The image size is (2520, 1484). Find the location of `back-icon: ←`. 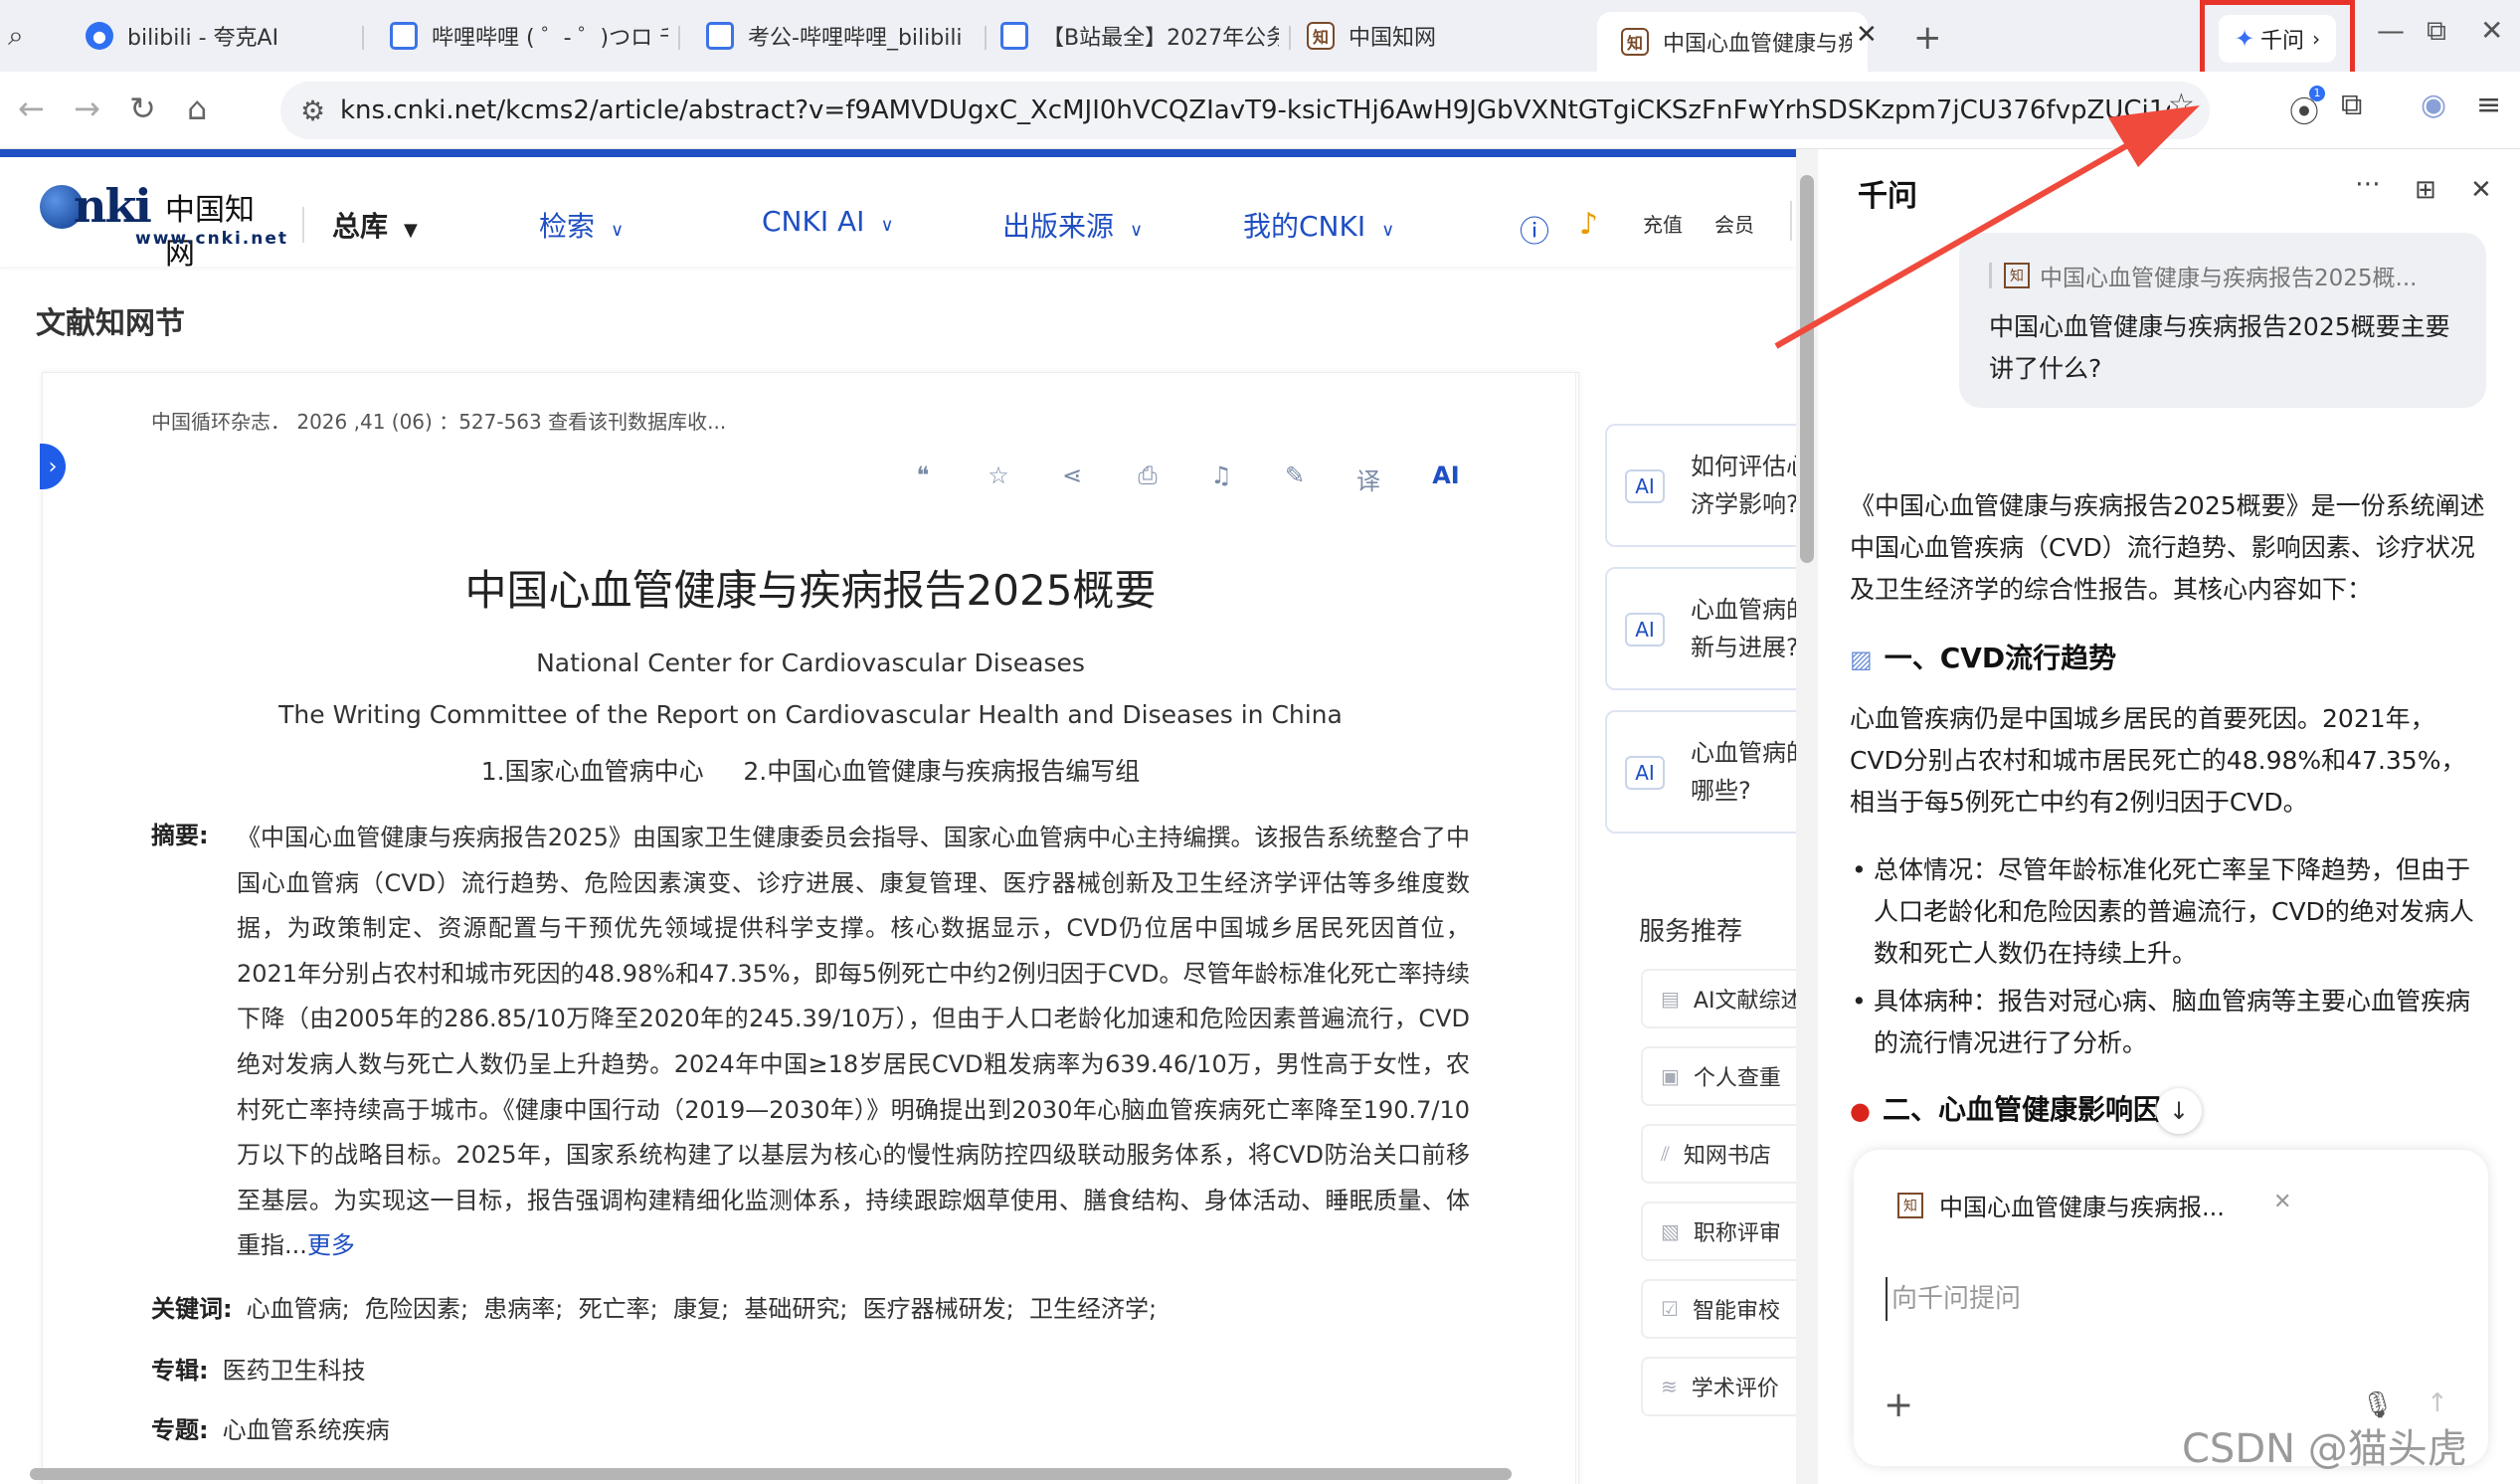

back-icon: ← is located at coordinates (31, 109).